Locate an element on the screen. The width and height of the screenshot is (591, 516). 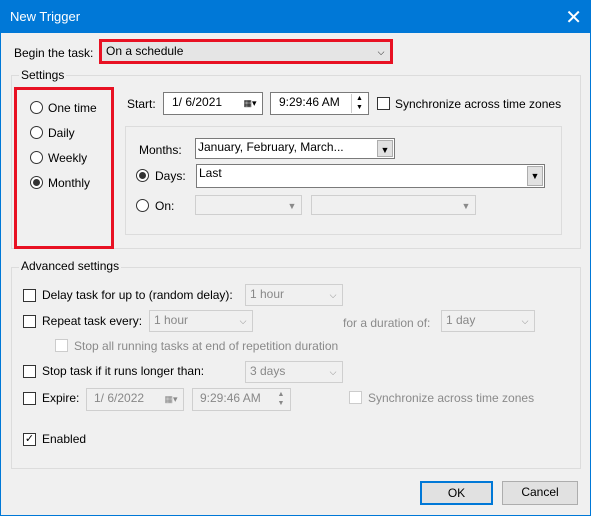
begin-task-label: Begin the task: is located at coordinates (54, 53).